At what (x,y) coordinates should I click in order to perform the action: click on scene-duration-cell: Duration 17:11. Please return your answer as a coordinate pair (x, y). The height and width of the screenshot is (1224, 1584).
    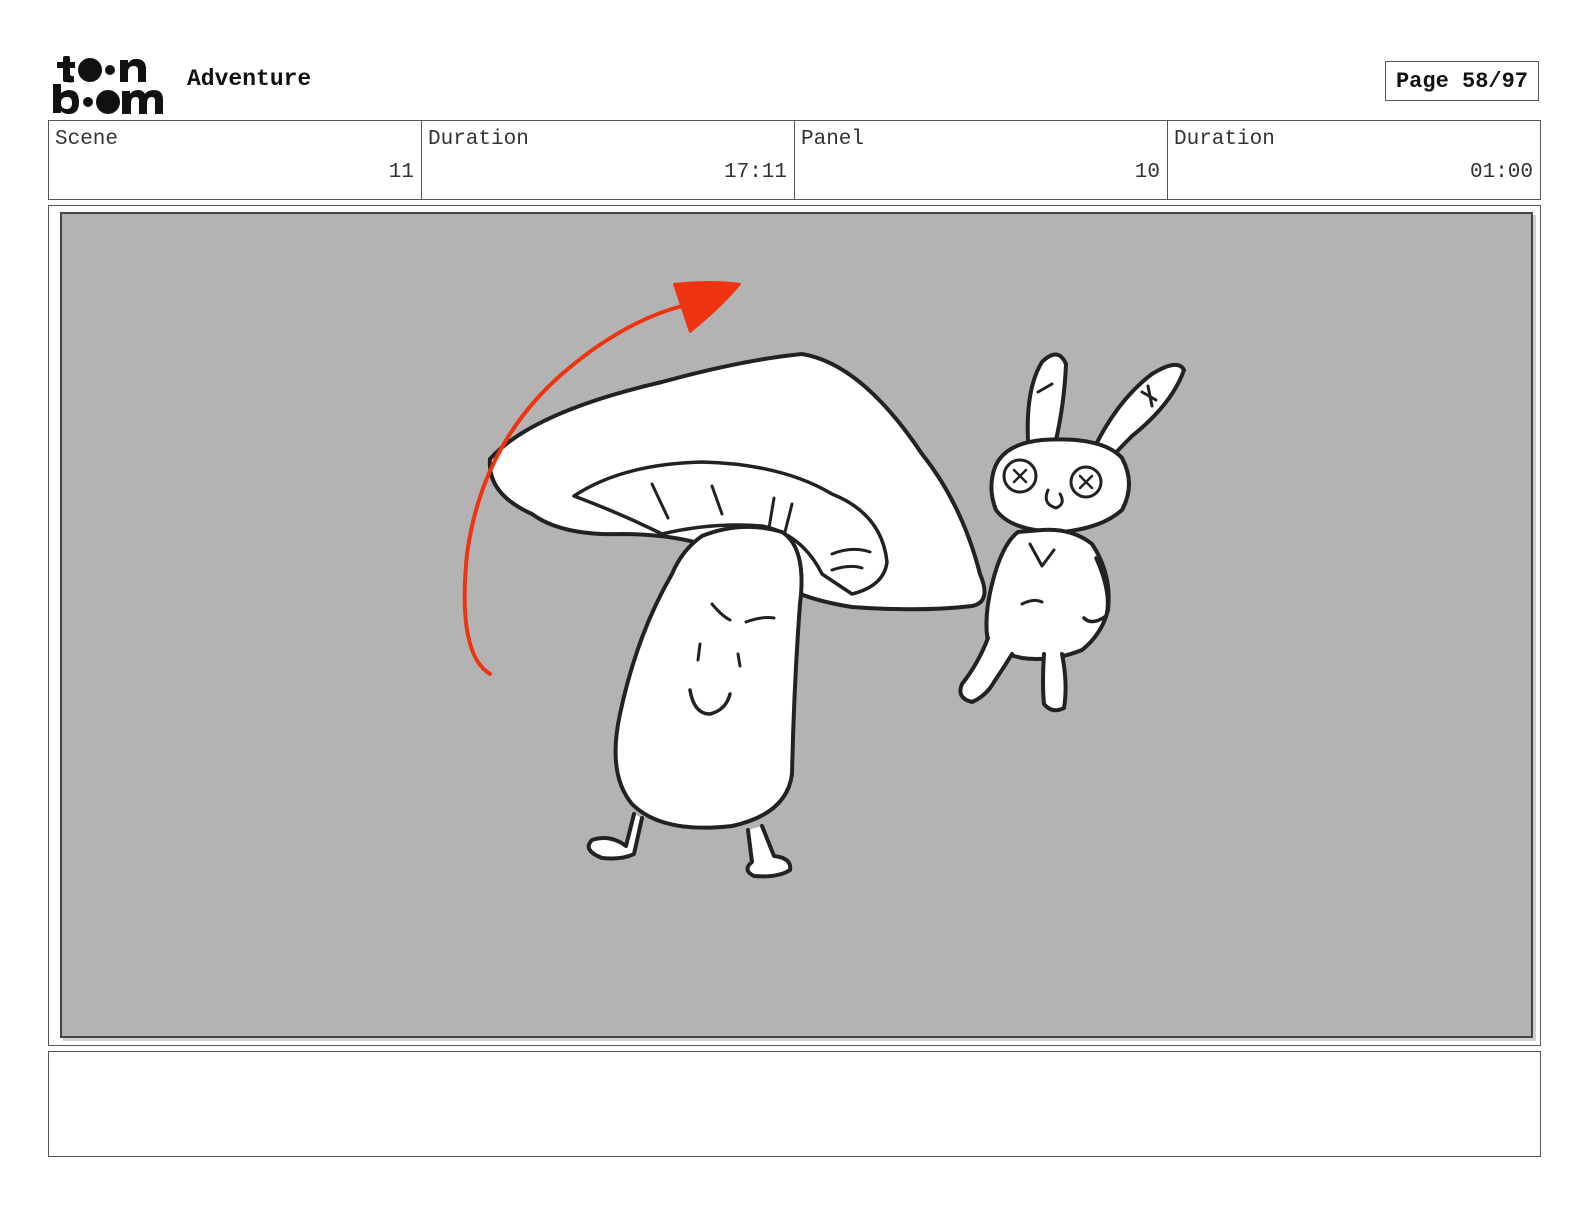
    Looking at the image, I should click on (608, 160).